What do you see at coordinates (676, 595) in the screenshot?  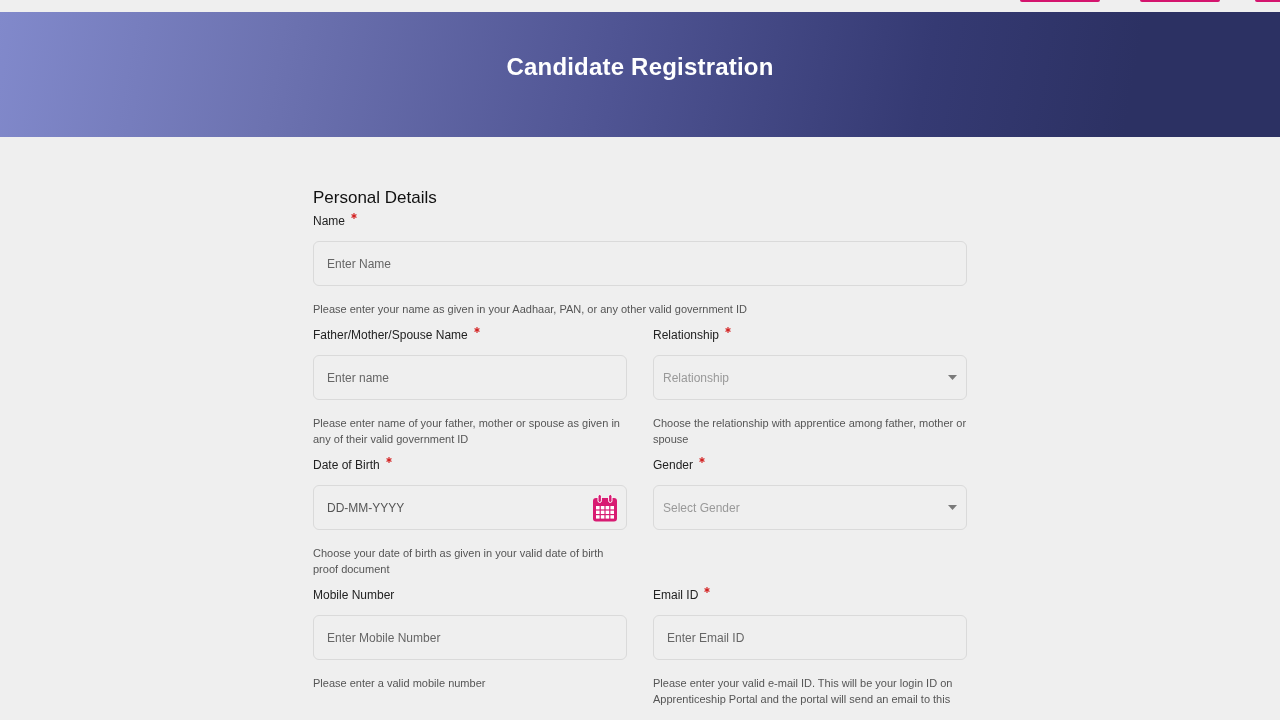 I see `field-label: Email ID` at bounding box center [676, 595].